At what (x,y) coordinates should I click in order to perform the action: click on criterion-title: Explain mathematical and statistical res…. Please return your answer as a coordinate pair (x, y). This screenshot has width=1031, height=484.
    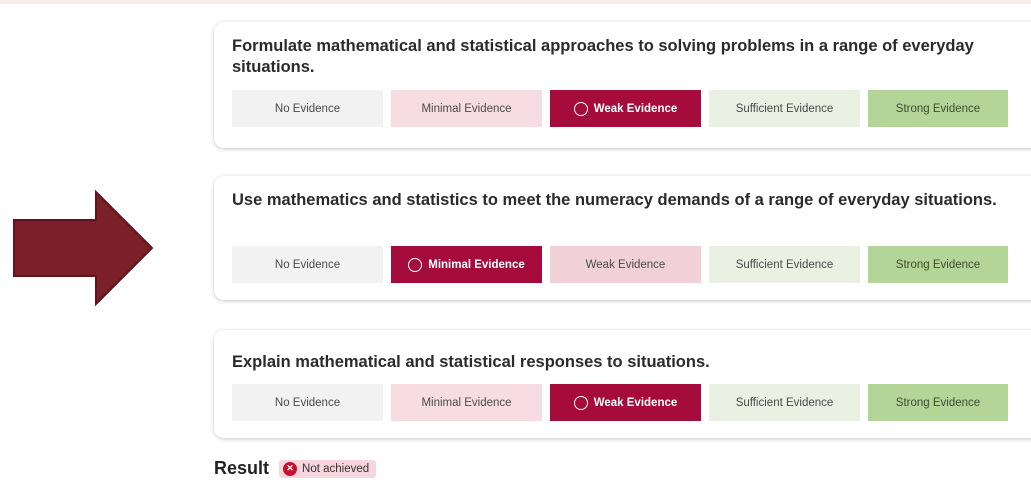
    Looking at the image, I should click on (471, 362).